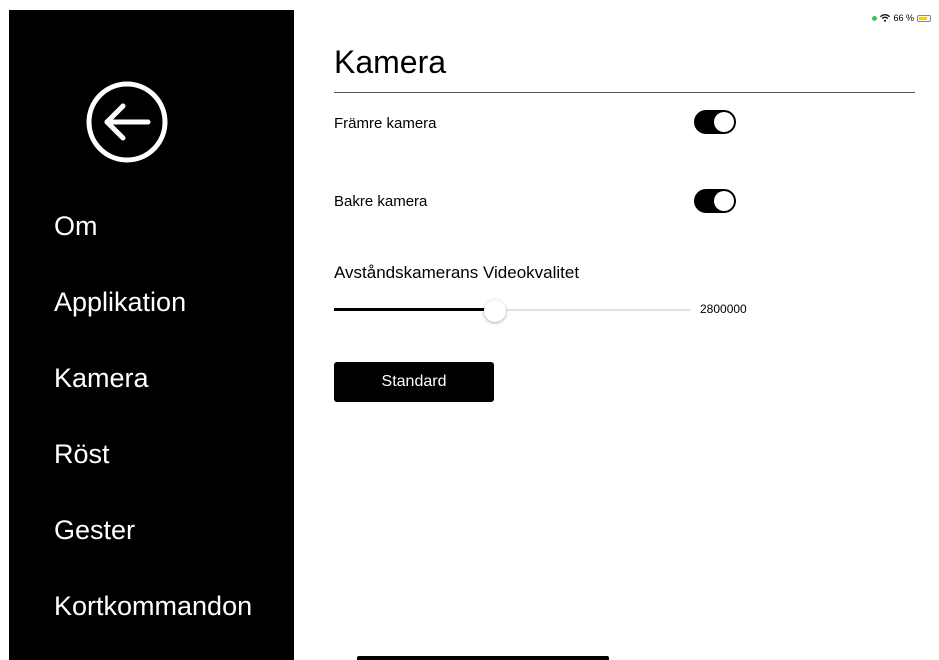 The height and width of the screenshot is (660, 939). Describe the element at coordinates (624, 92) in the screenshot. I see `title-divider` at that location.